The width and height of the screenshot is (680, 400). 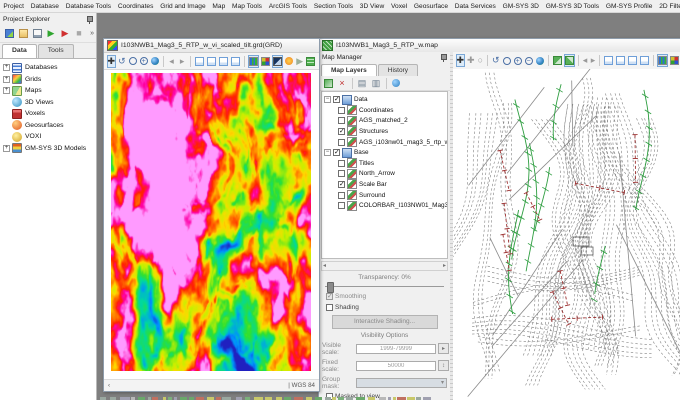 I want to click on shading-checkbox, so click(x=329, y=307).